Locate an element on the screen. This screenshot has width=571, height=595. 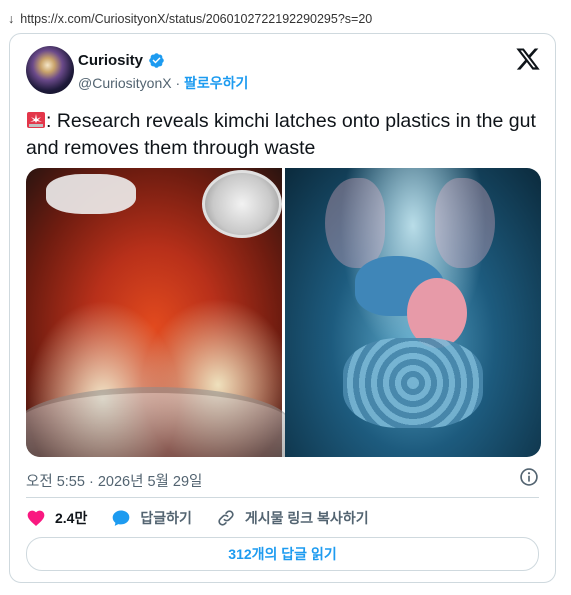
handle-row: @CuriosityonX · 팔로우하기 is located at coordinates (163, 83).